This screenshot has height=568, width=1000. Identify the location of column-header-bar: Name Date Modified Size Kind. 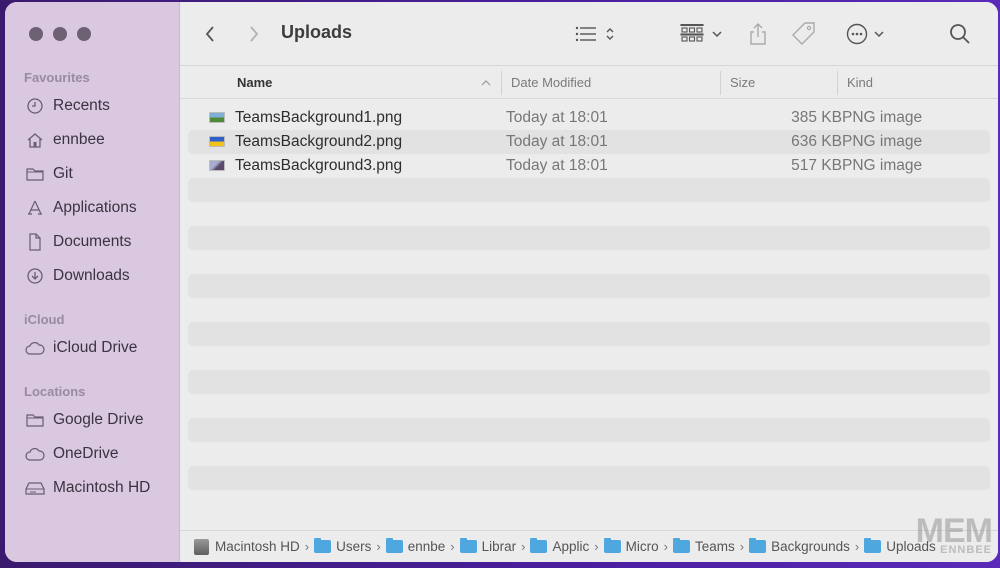
(589, 83).